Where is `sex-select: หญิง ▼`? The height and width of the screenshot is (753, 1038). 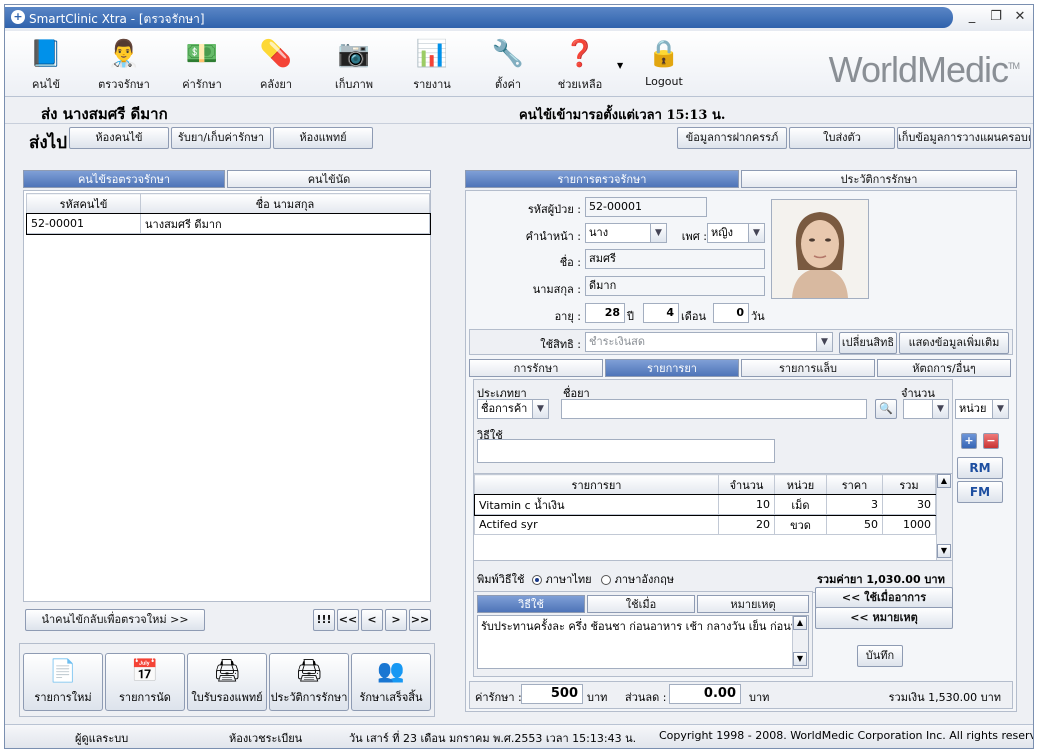
sex-select: หญิง ▼ is located at coordinates (736, 233).